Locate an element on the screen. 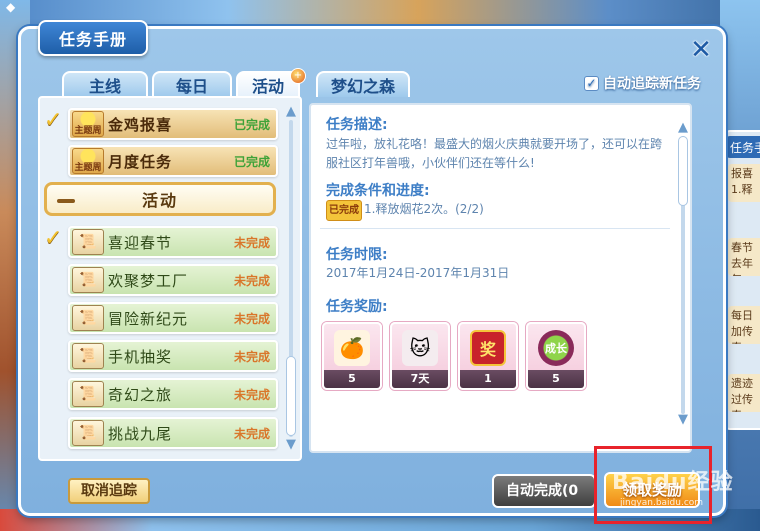 This screenshot has width=760, height=531. task-item-phone-lottery: 📜 手机抽奖 未完成 is located at coordinates (173, 356).